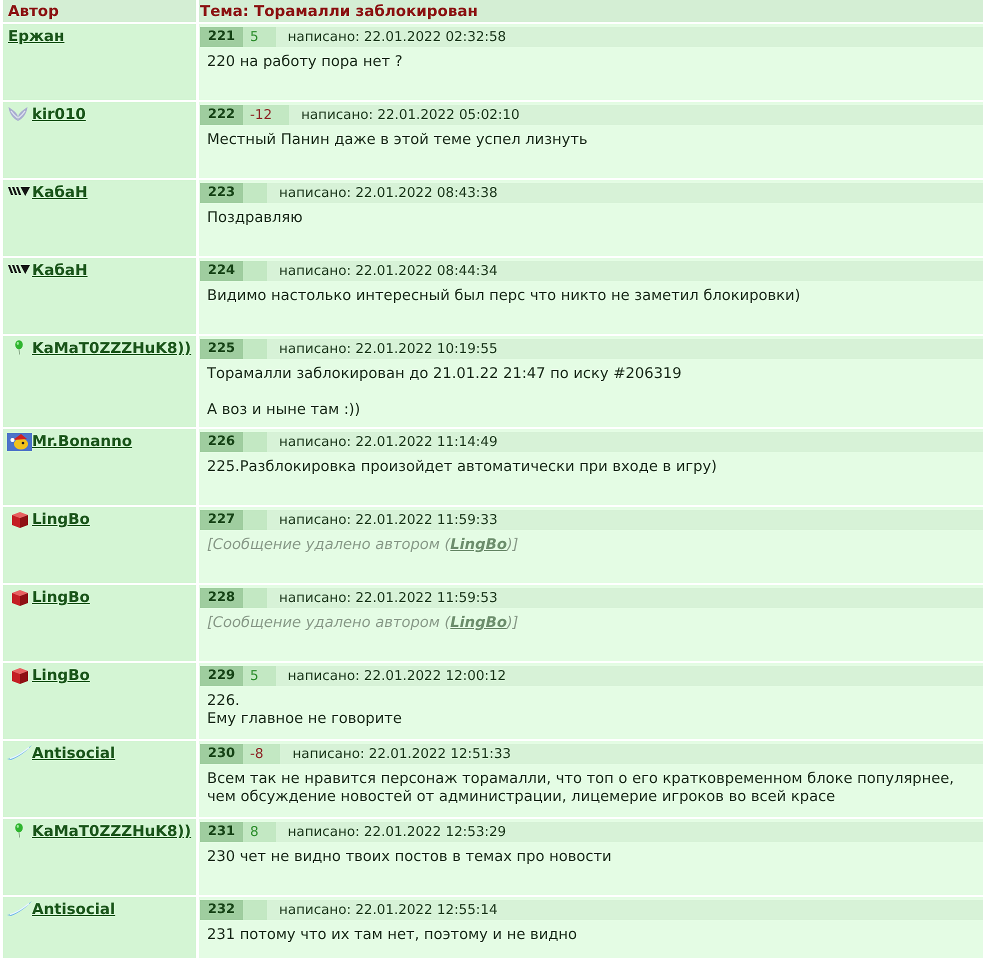 The height and width of the screenshot is (958, 983). Describe the element at coordinates (388, 349) in the screenshot. I see `post-date: написано: 22.01.2022 10:19:55` at that location.